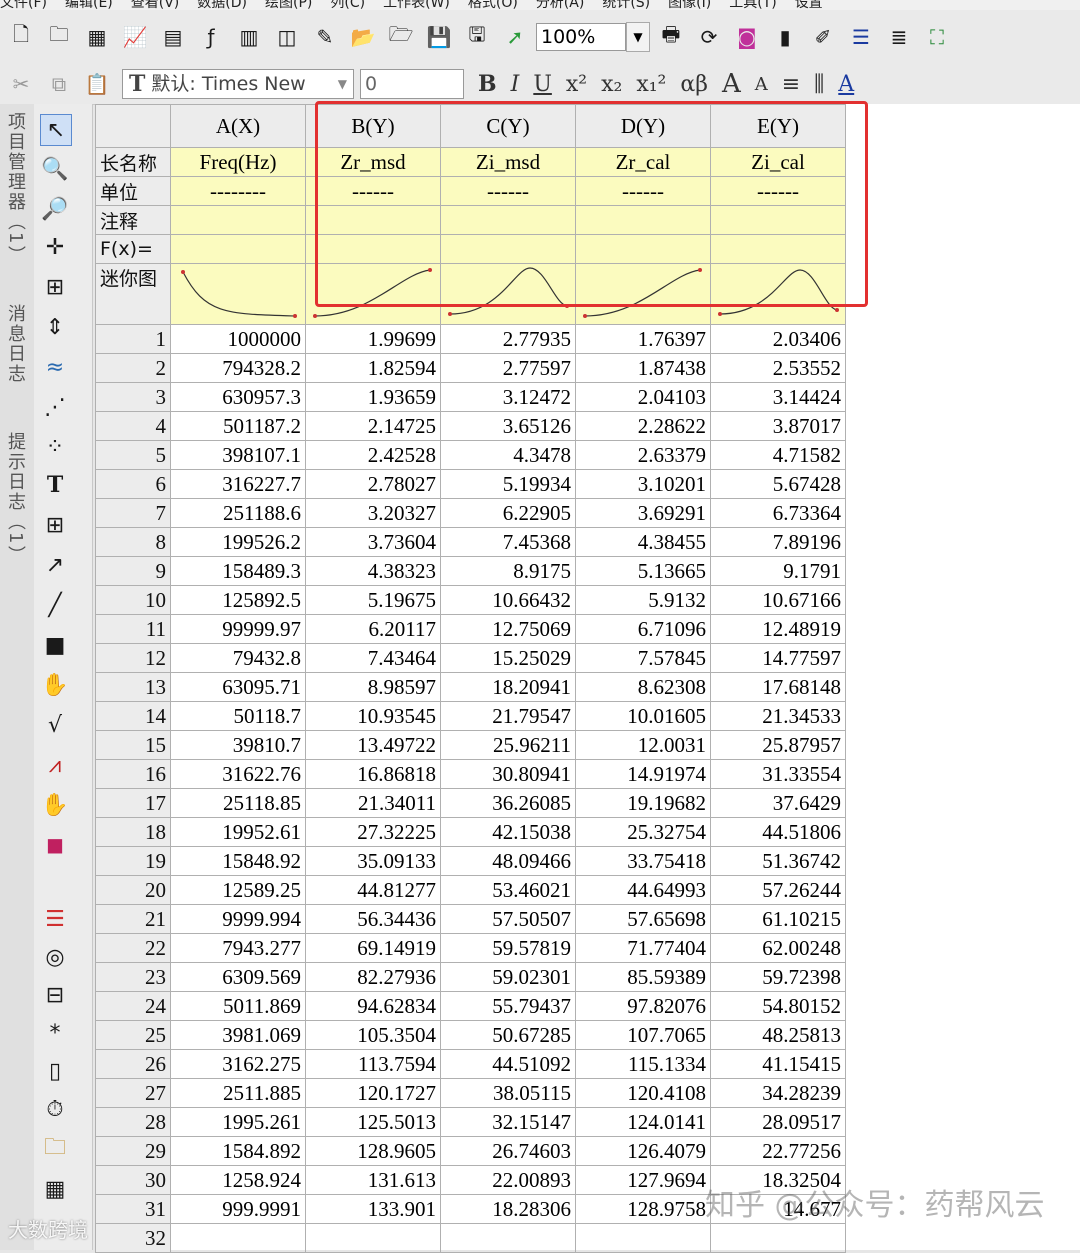 The image size is (1080, 1253). I want to click on units-cell: ------, so click(373, 191).